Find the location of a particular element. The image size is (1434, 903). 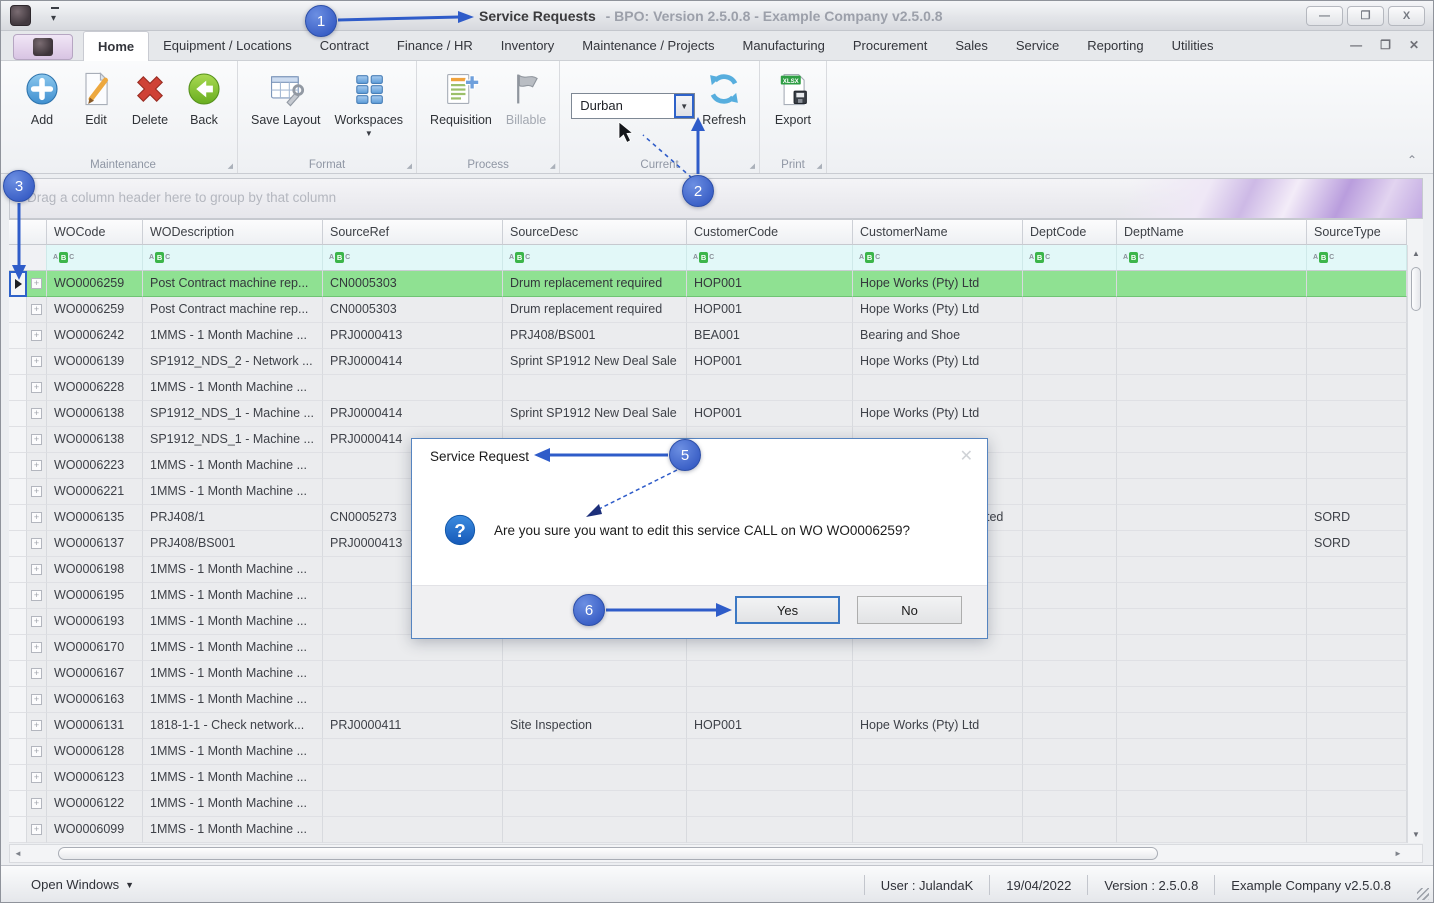

tab-maintenance-projects: Maintenance / Projects is located at coordinates (648, 46).